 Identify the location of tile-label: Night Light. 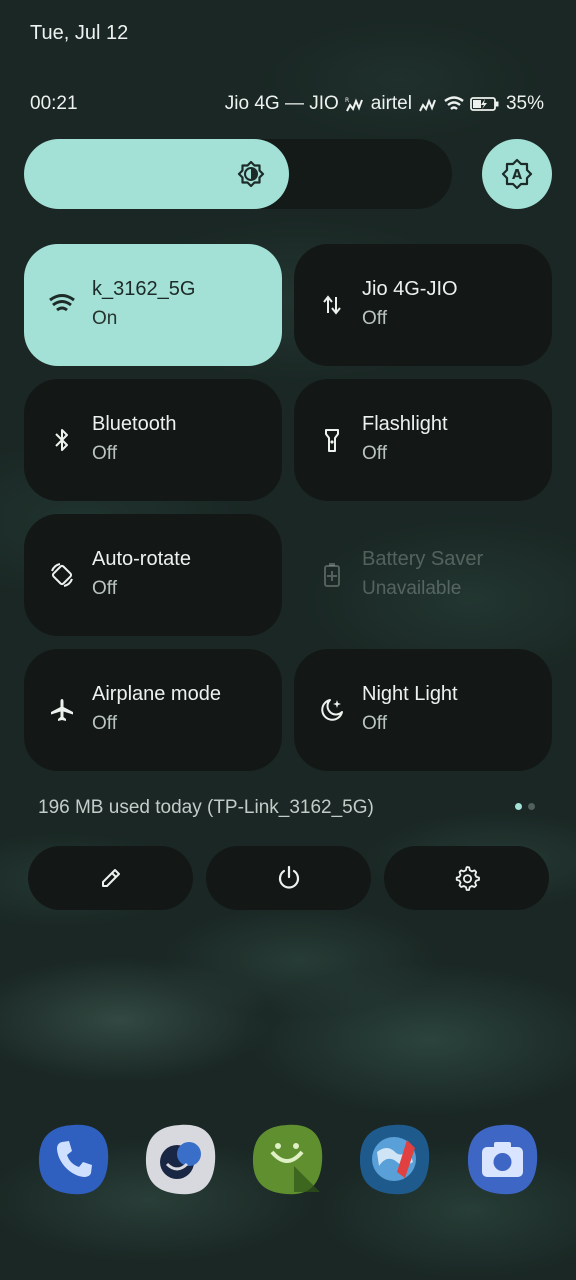
(410, 694).